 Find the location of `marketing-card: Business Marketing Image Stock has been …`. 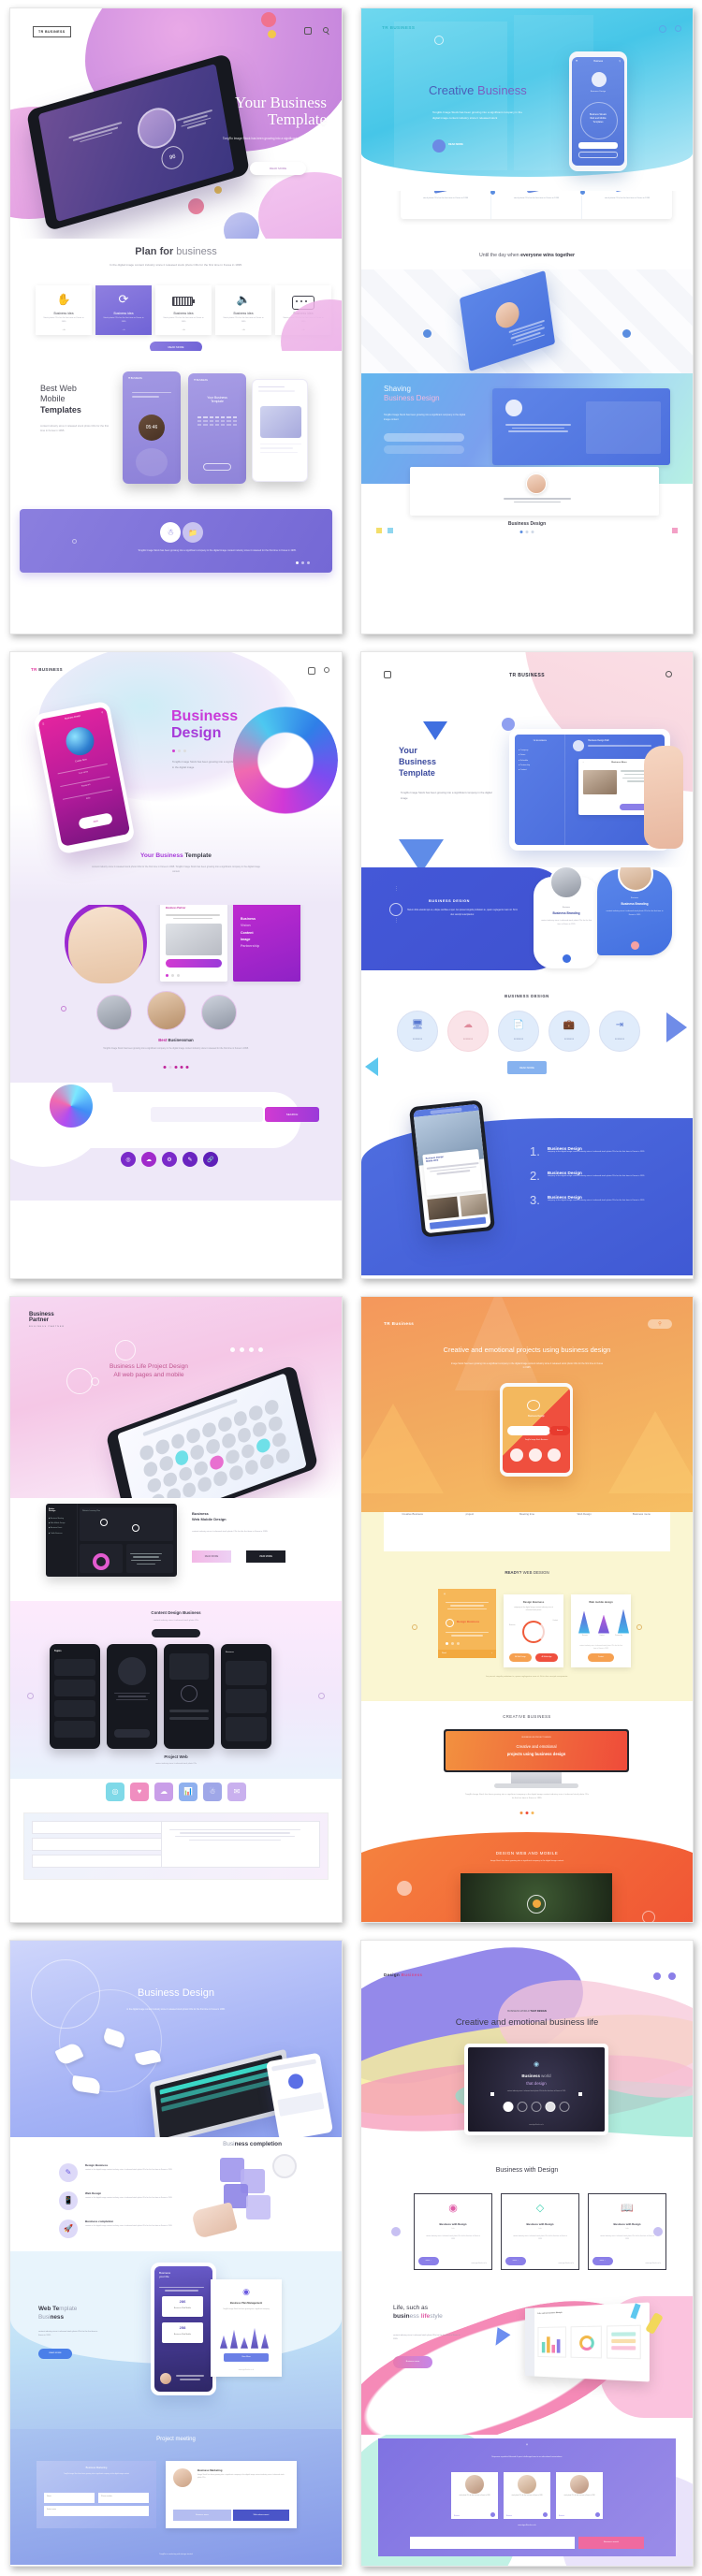

marketing-card: Business Marketing Image Stock has been … is located at coordinates (231, 2494).